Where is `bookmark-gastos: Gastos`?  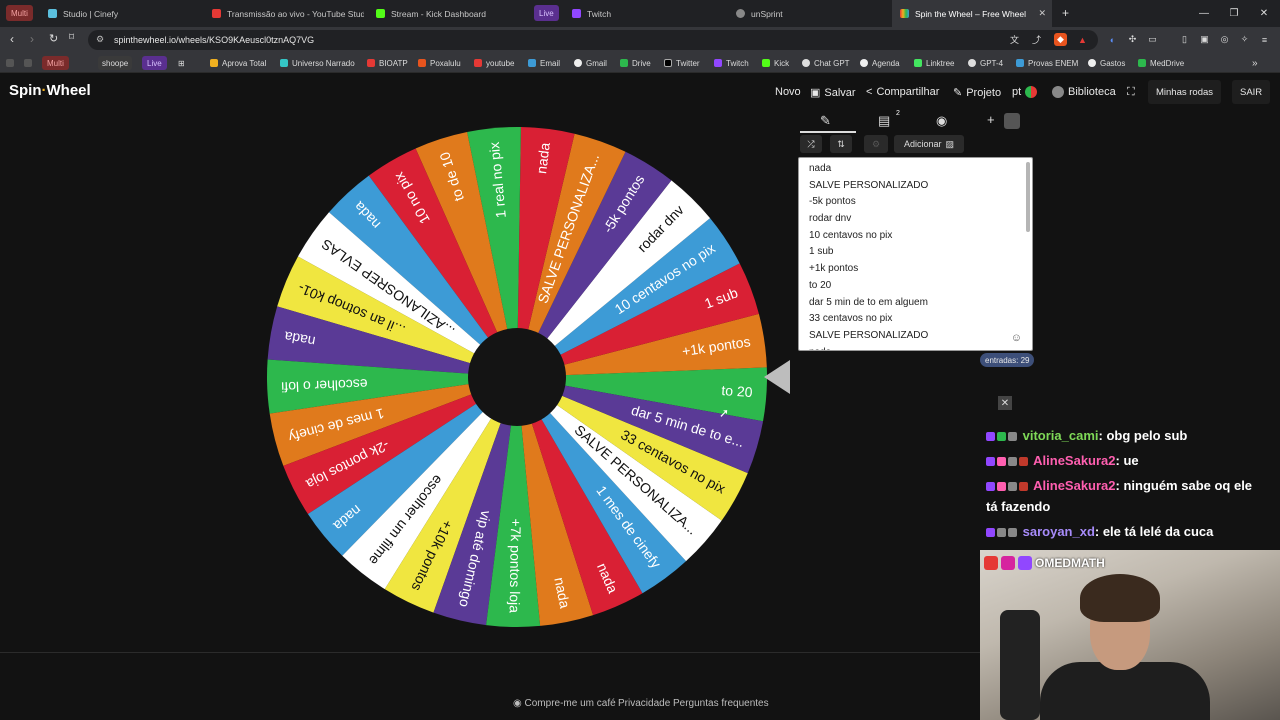 bookmark-gastos: Gastos is located at coordinates (1106, 63).